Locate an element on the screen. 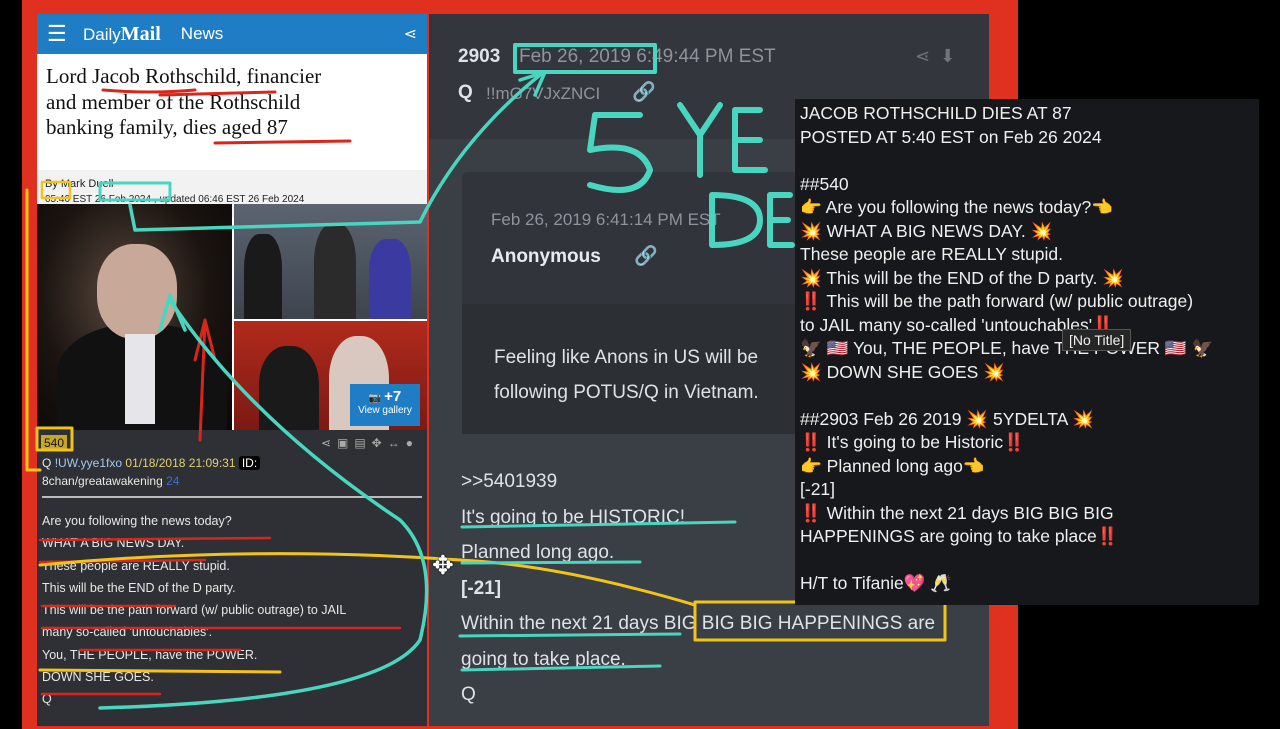 This screenshot has height=729, width=1280. title-tooltip: [No Title] is located at coordinates (1097, 340).